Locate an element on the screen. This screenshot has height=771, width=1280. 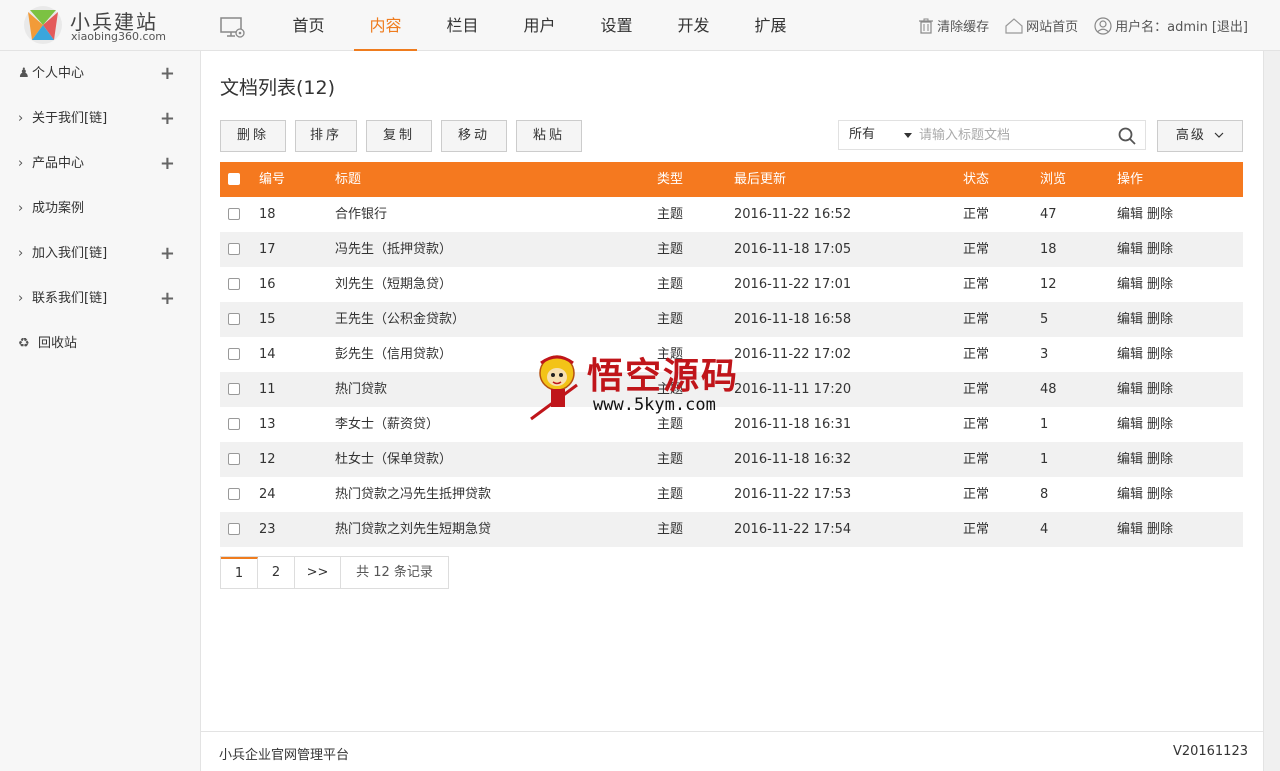
nav-develop: 开发 is located at coordinates (693, 25).